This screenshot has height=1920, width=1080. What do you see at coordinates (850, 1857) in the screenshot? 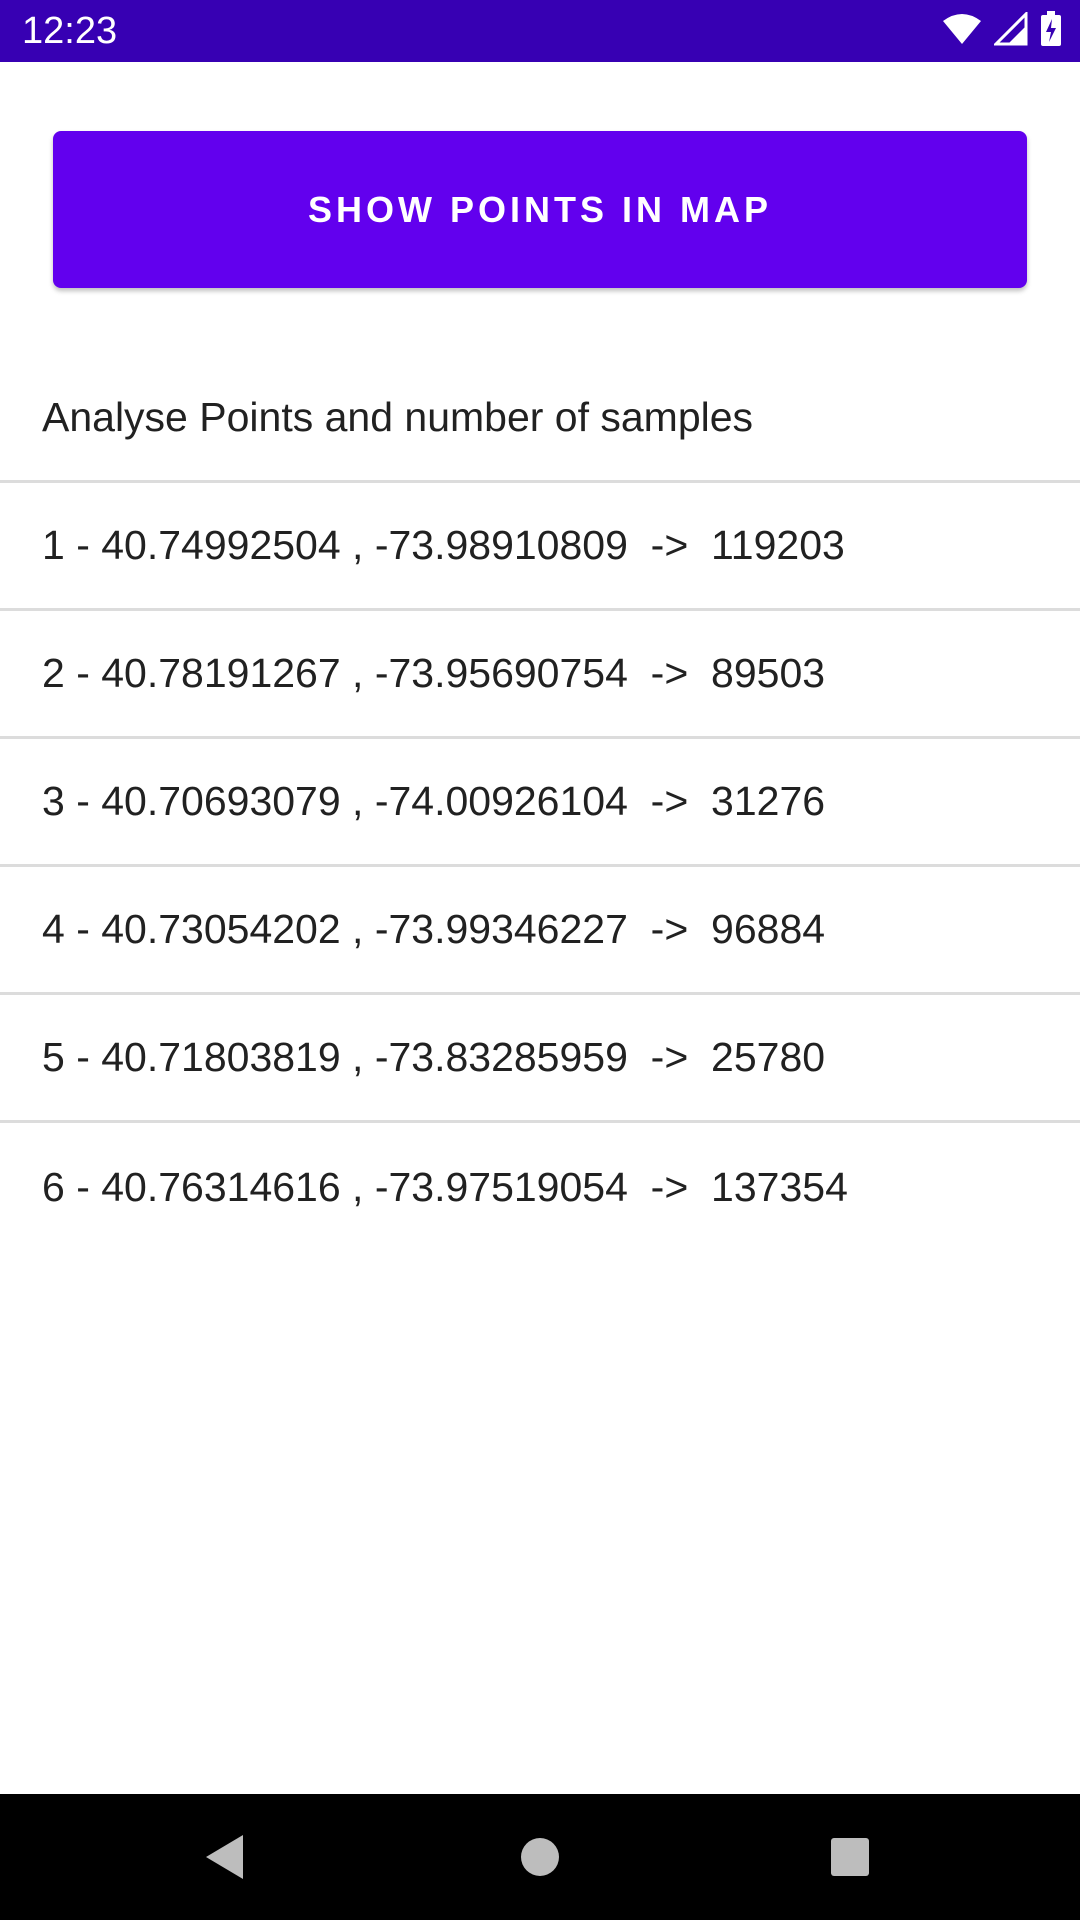
I see `recents-icon` at bounding box center [850, 1857].